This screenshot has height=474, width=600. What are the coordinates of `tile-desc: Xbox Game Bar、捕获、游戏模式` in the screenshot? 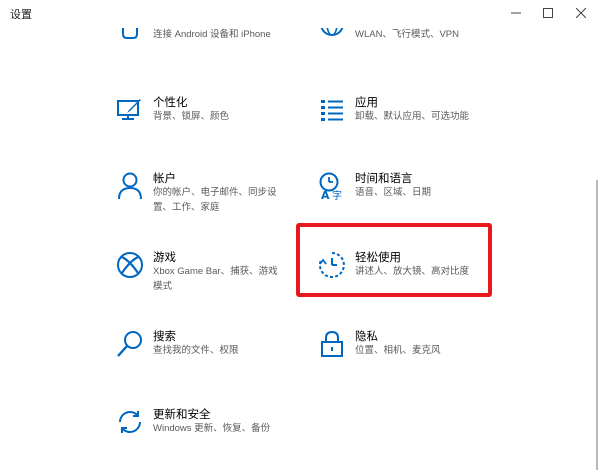 It's located at (215, 279).